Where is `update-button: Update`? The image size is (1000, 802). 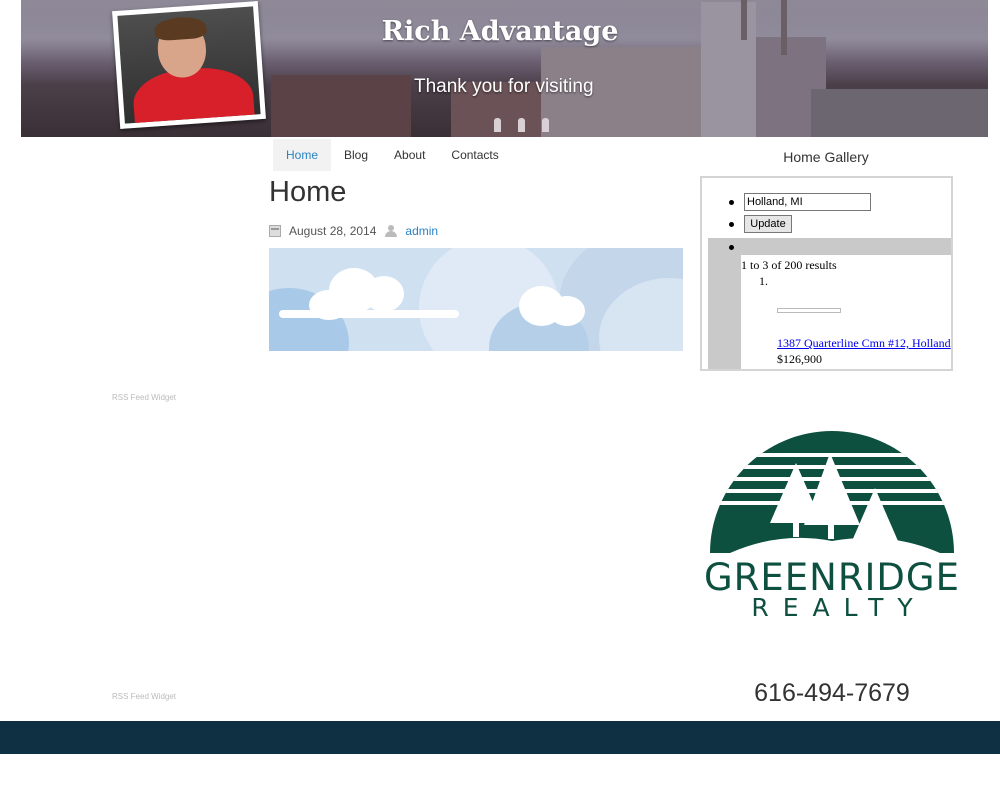
update-button: Update is located at coordinates (768, 224).